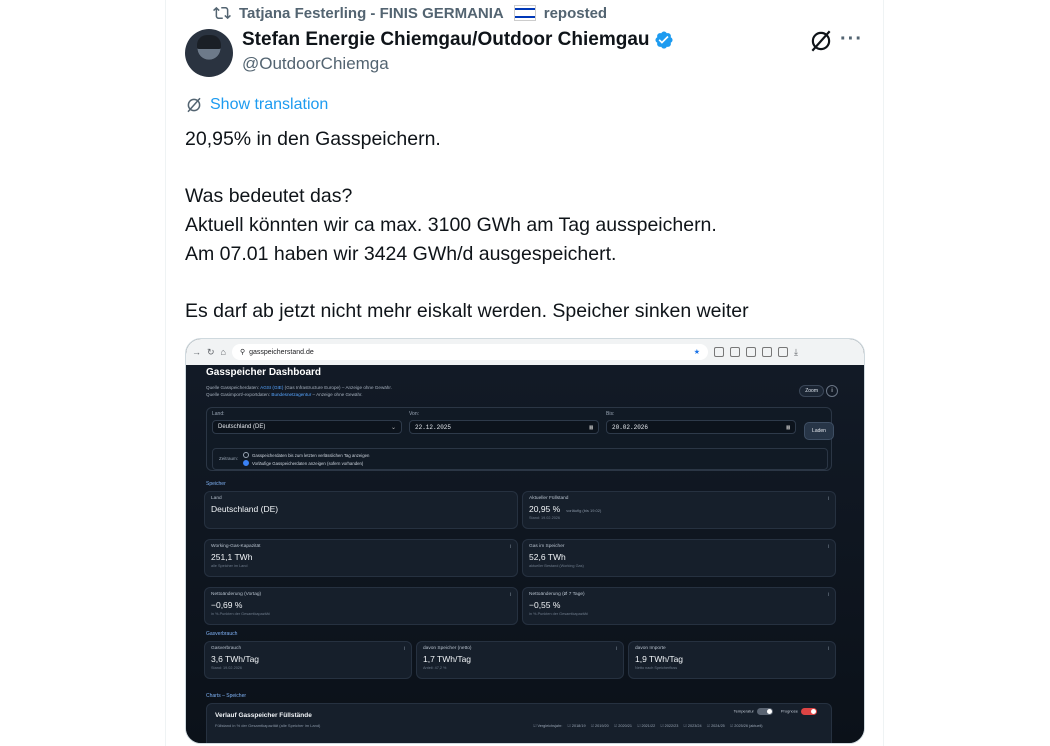 Image resolution: width=1050 pixels, height=746 pixels. What do you see at coordinates (821, 41) in the screenshot?
I see `grok-icon` at bounding box center [821, 41].